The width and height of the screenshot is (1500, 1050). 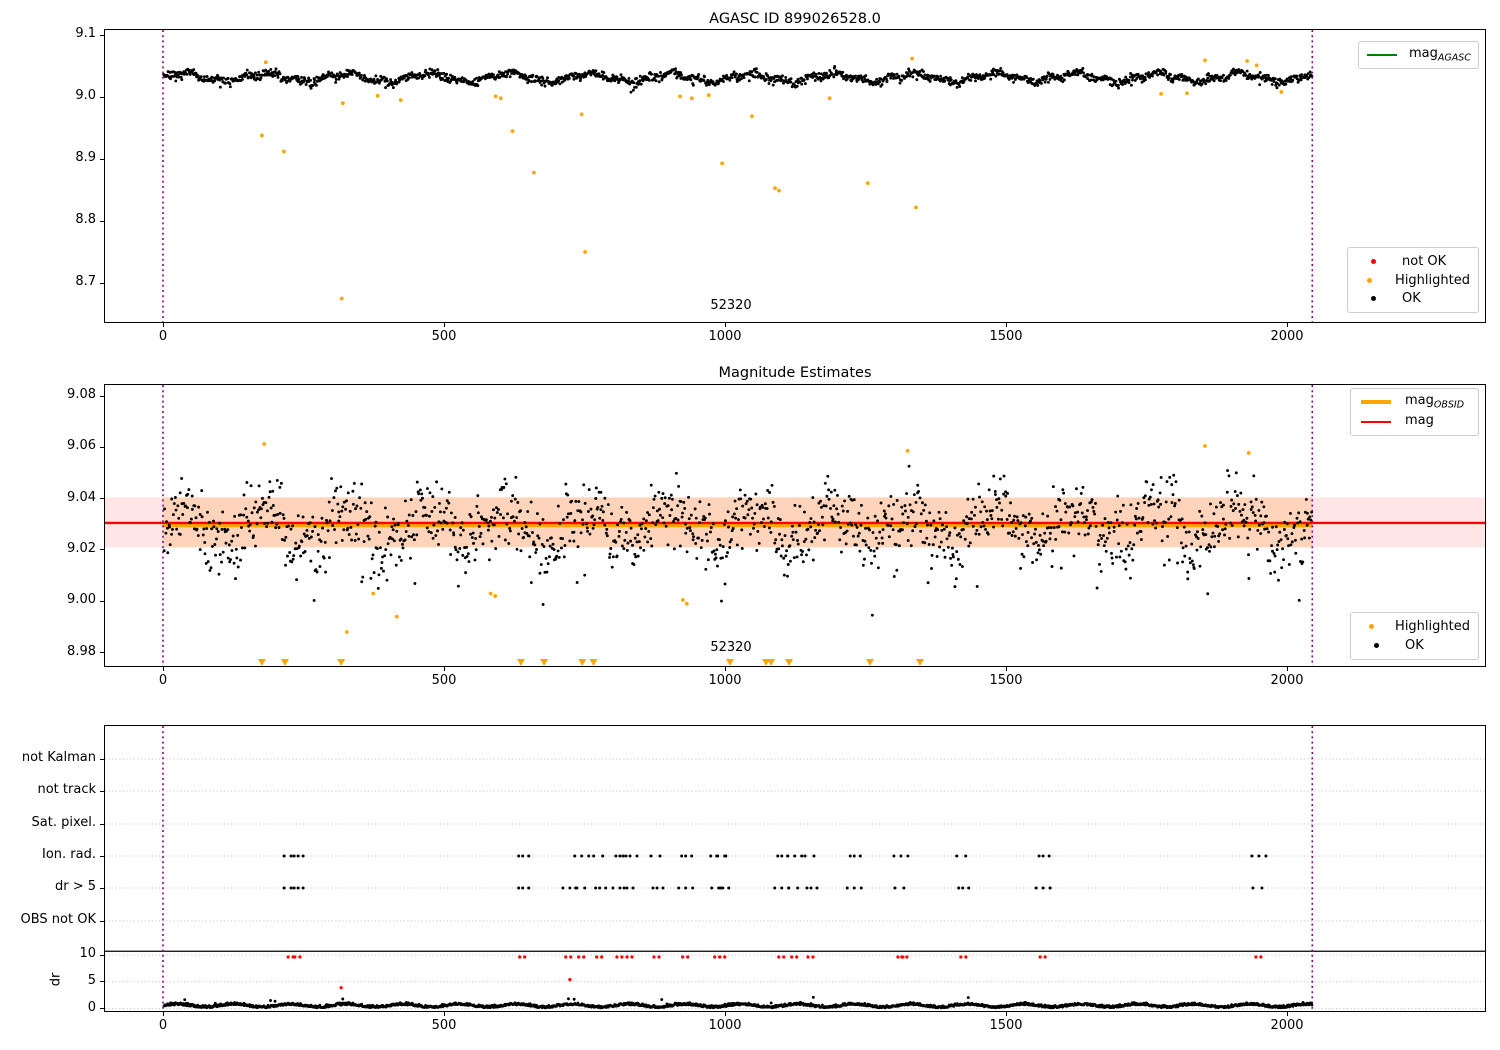 I want to click on category-label: not Kalman, so click(x=58, y=757).